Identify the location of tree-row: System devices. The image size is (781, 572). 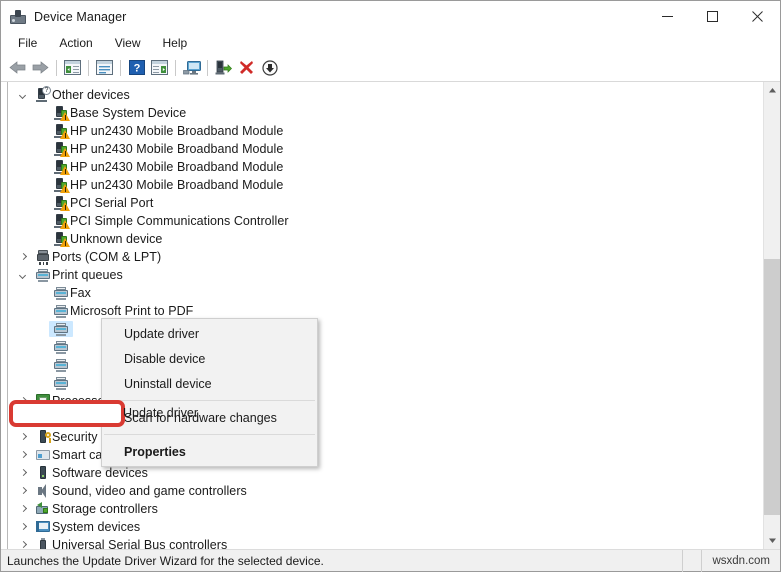
(382, 527).